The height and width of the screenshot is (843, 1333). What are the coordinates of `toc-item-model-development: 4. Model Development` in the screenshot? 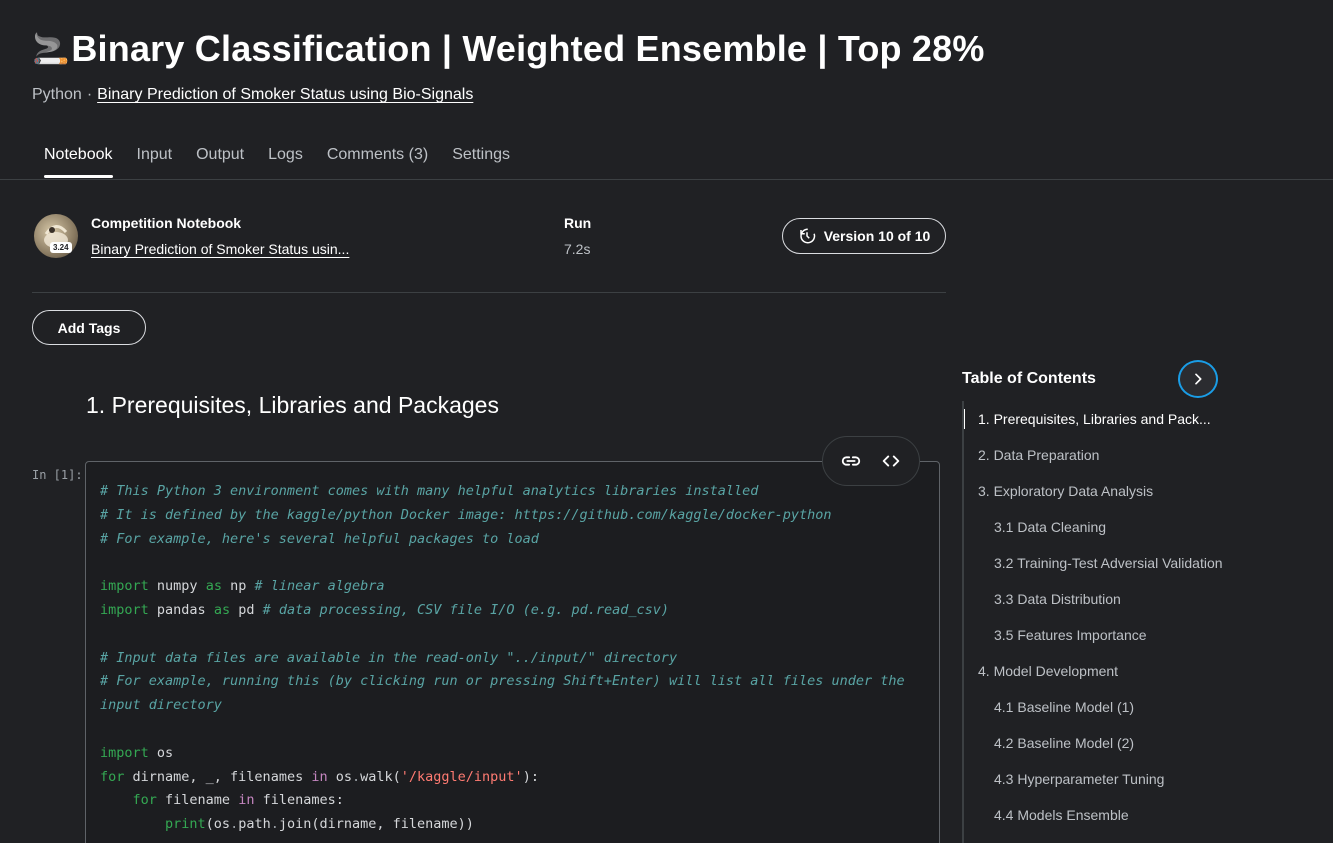 It's located at (1098, 671).